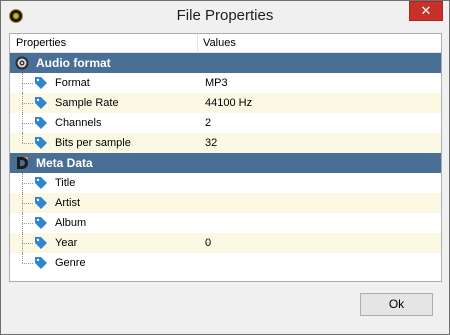  I want to click on window-title: File Properties, so click(225, 15).